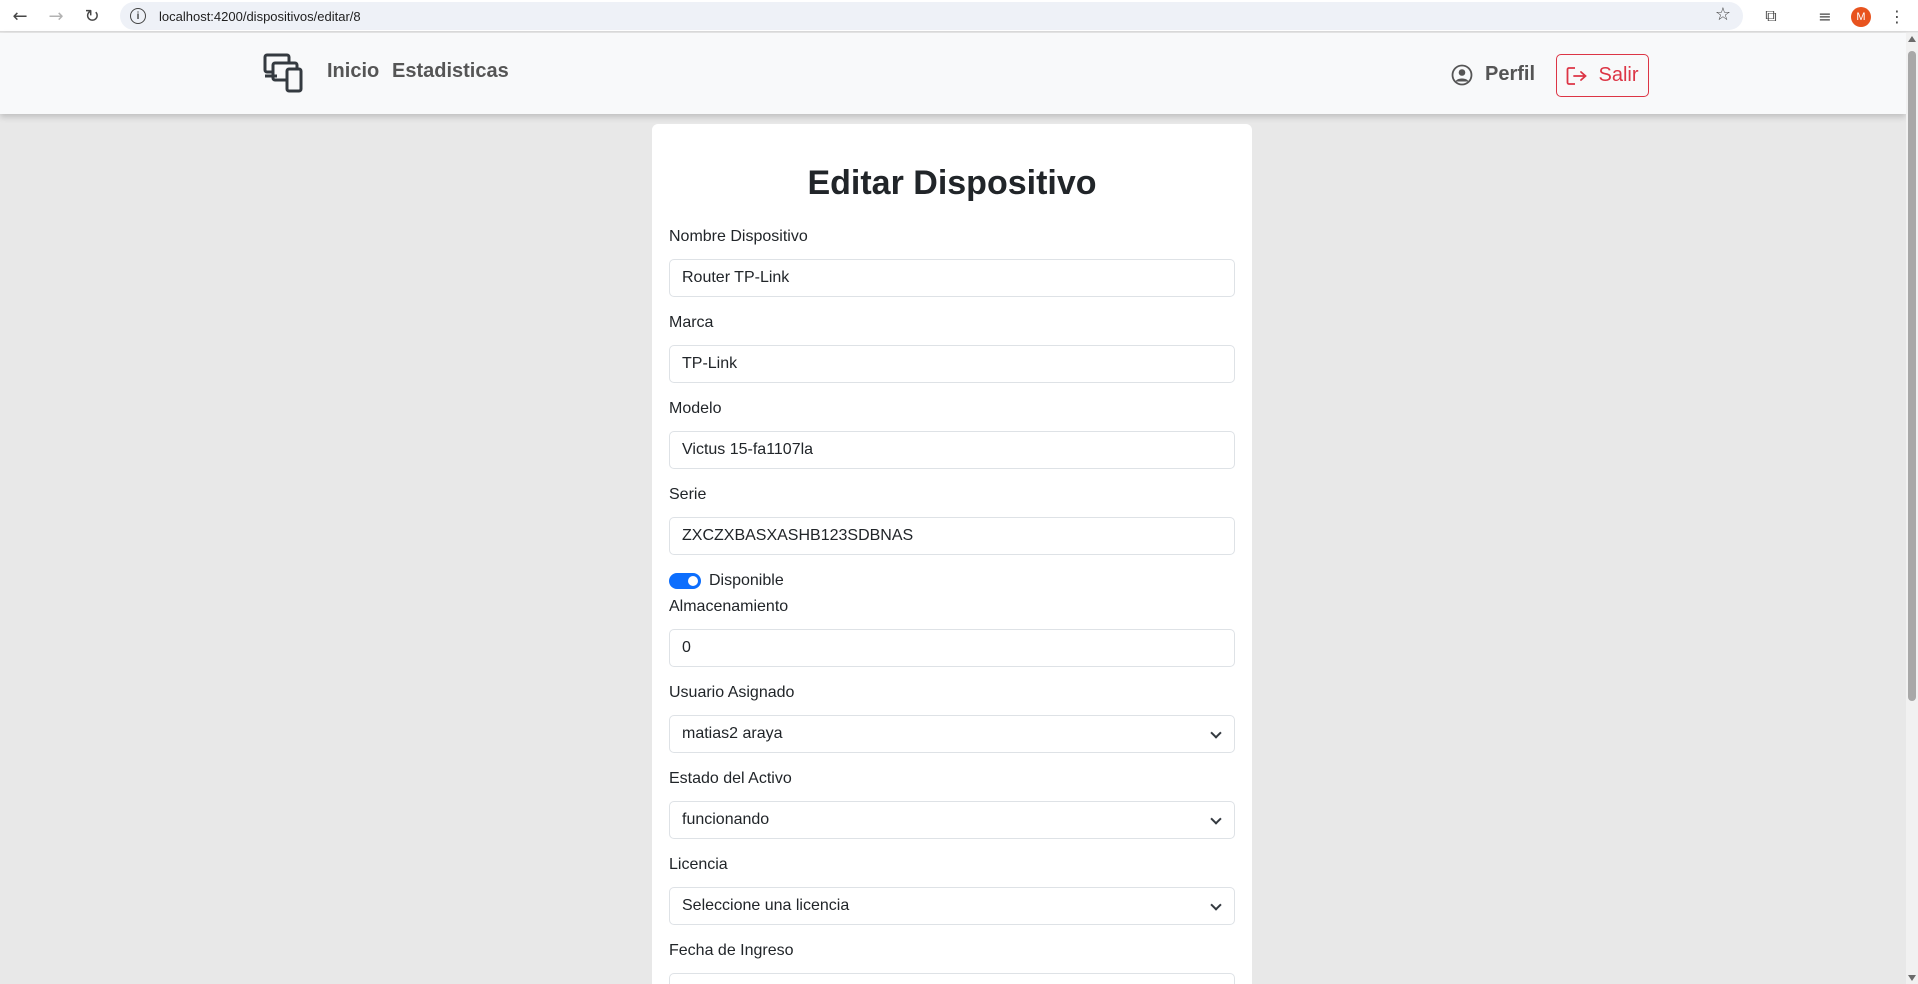  Describe the element at coordinates (698, 864) in the screenshot. I see `licencia-label: Licencia` at that location.